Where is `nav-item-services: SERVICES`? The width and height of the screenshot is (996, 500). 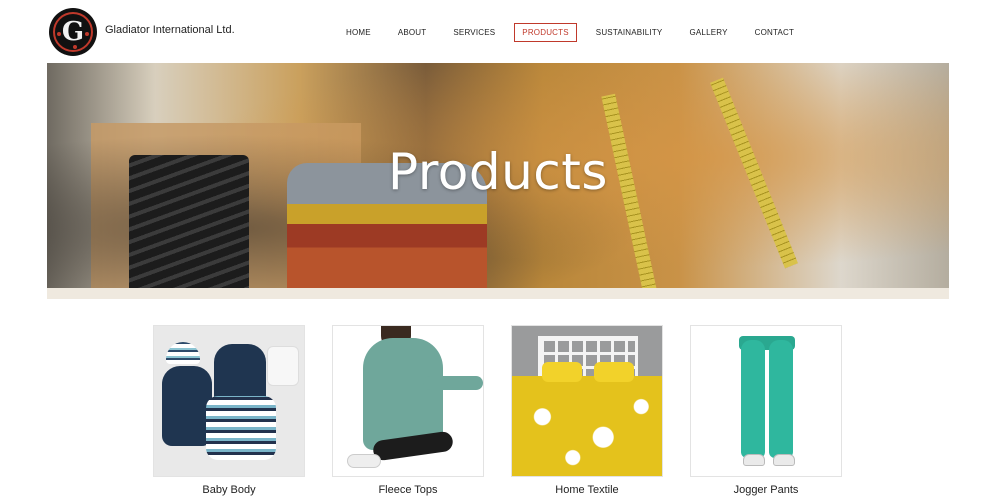 nav-item-services: SERVICES is located at coordinates (474, 32).